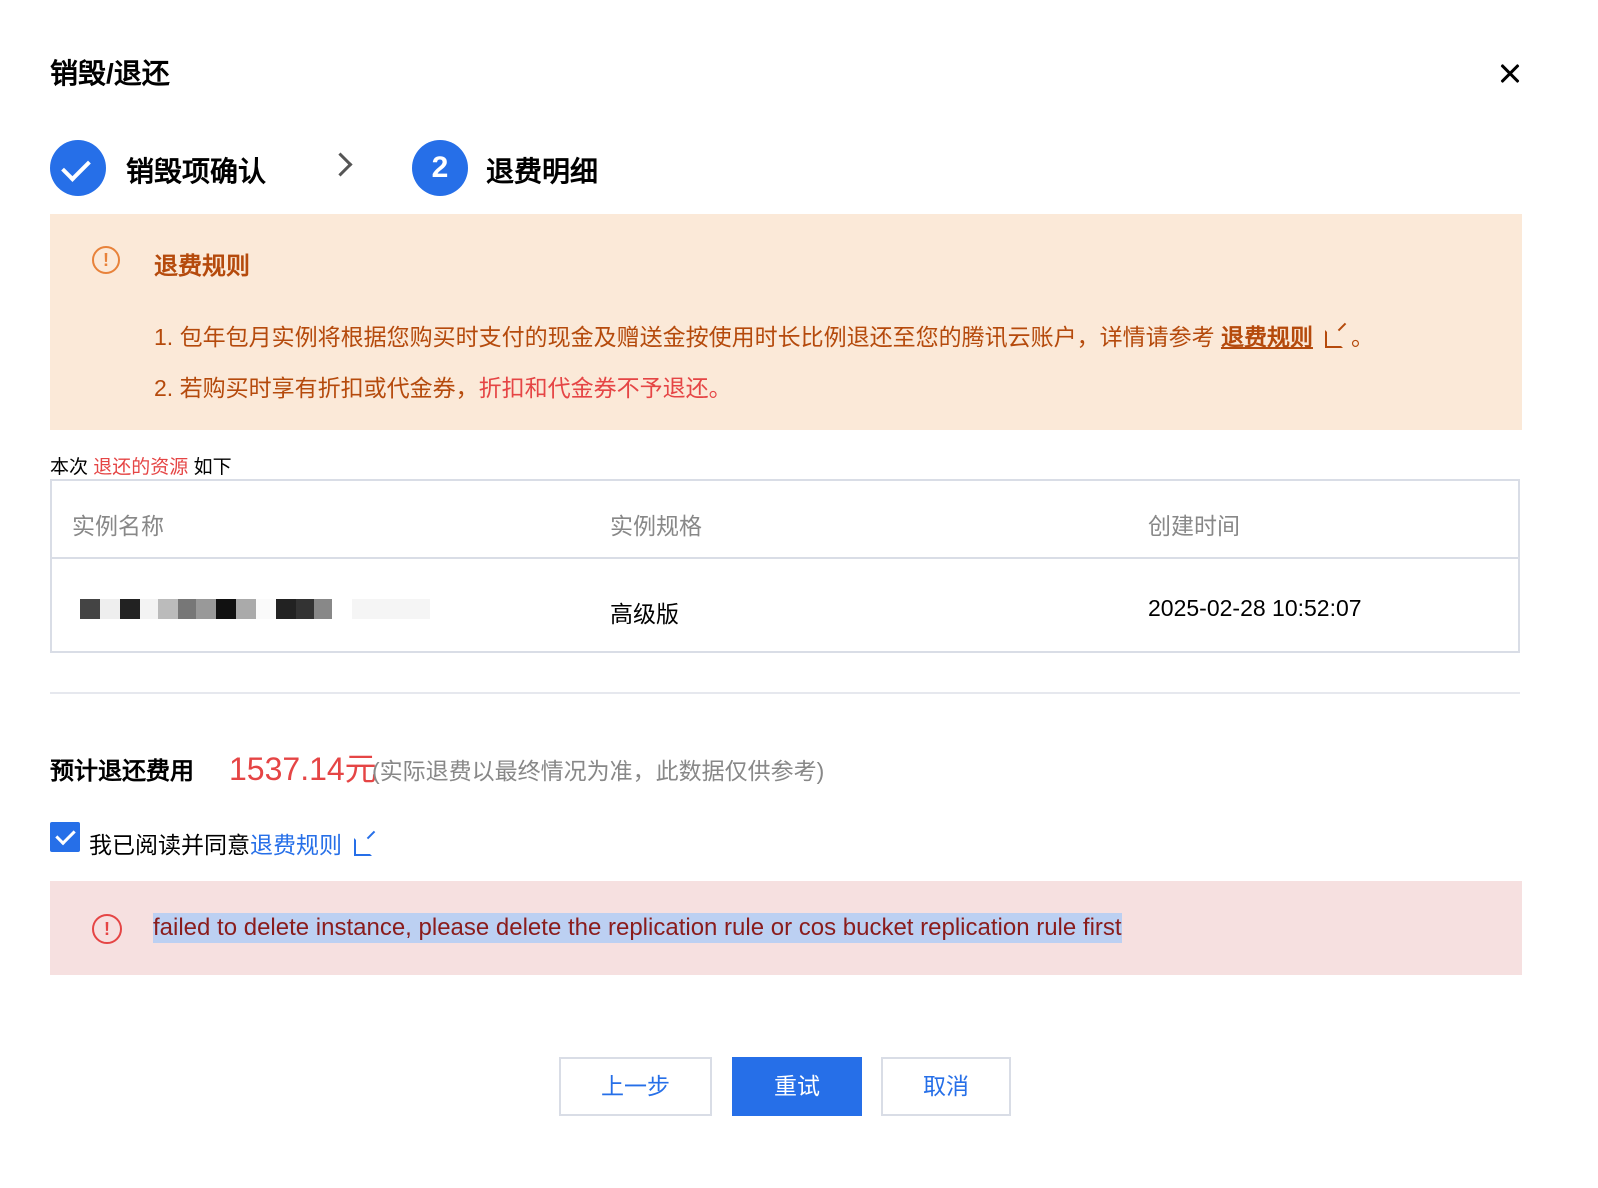 The width and height of the screenshot is (1598, 1188). What do you see at coordinates (598, 771) in the screenshot?
I see `fee-note: (实际退费以最终情况为准，此数据仅供参考)` at bounding box center [598, 771].